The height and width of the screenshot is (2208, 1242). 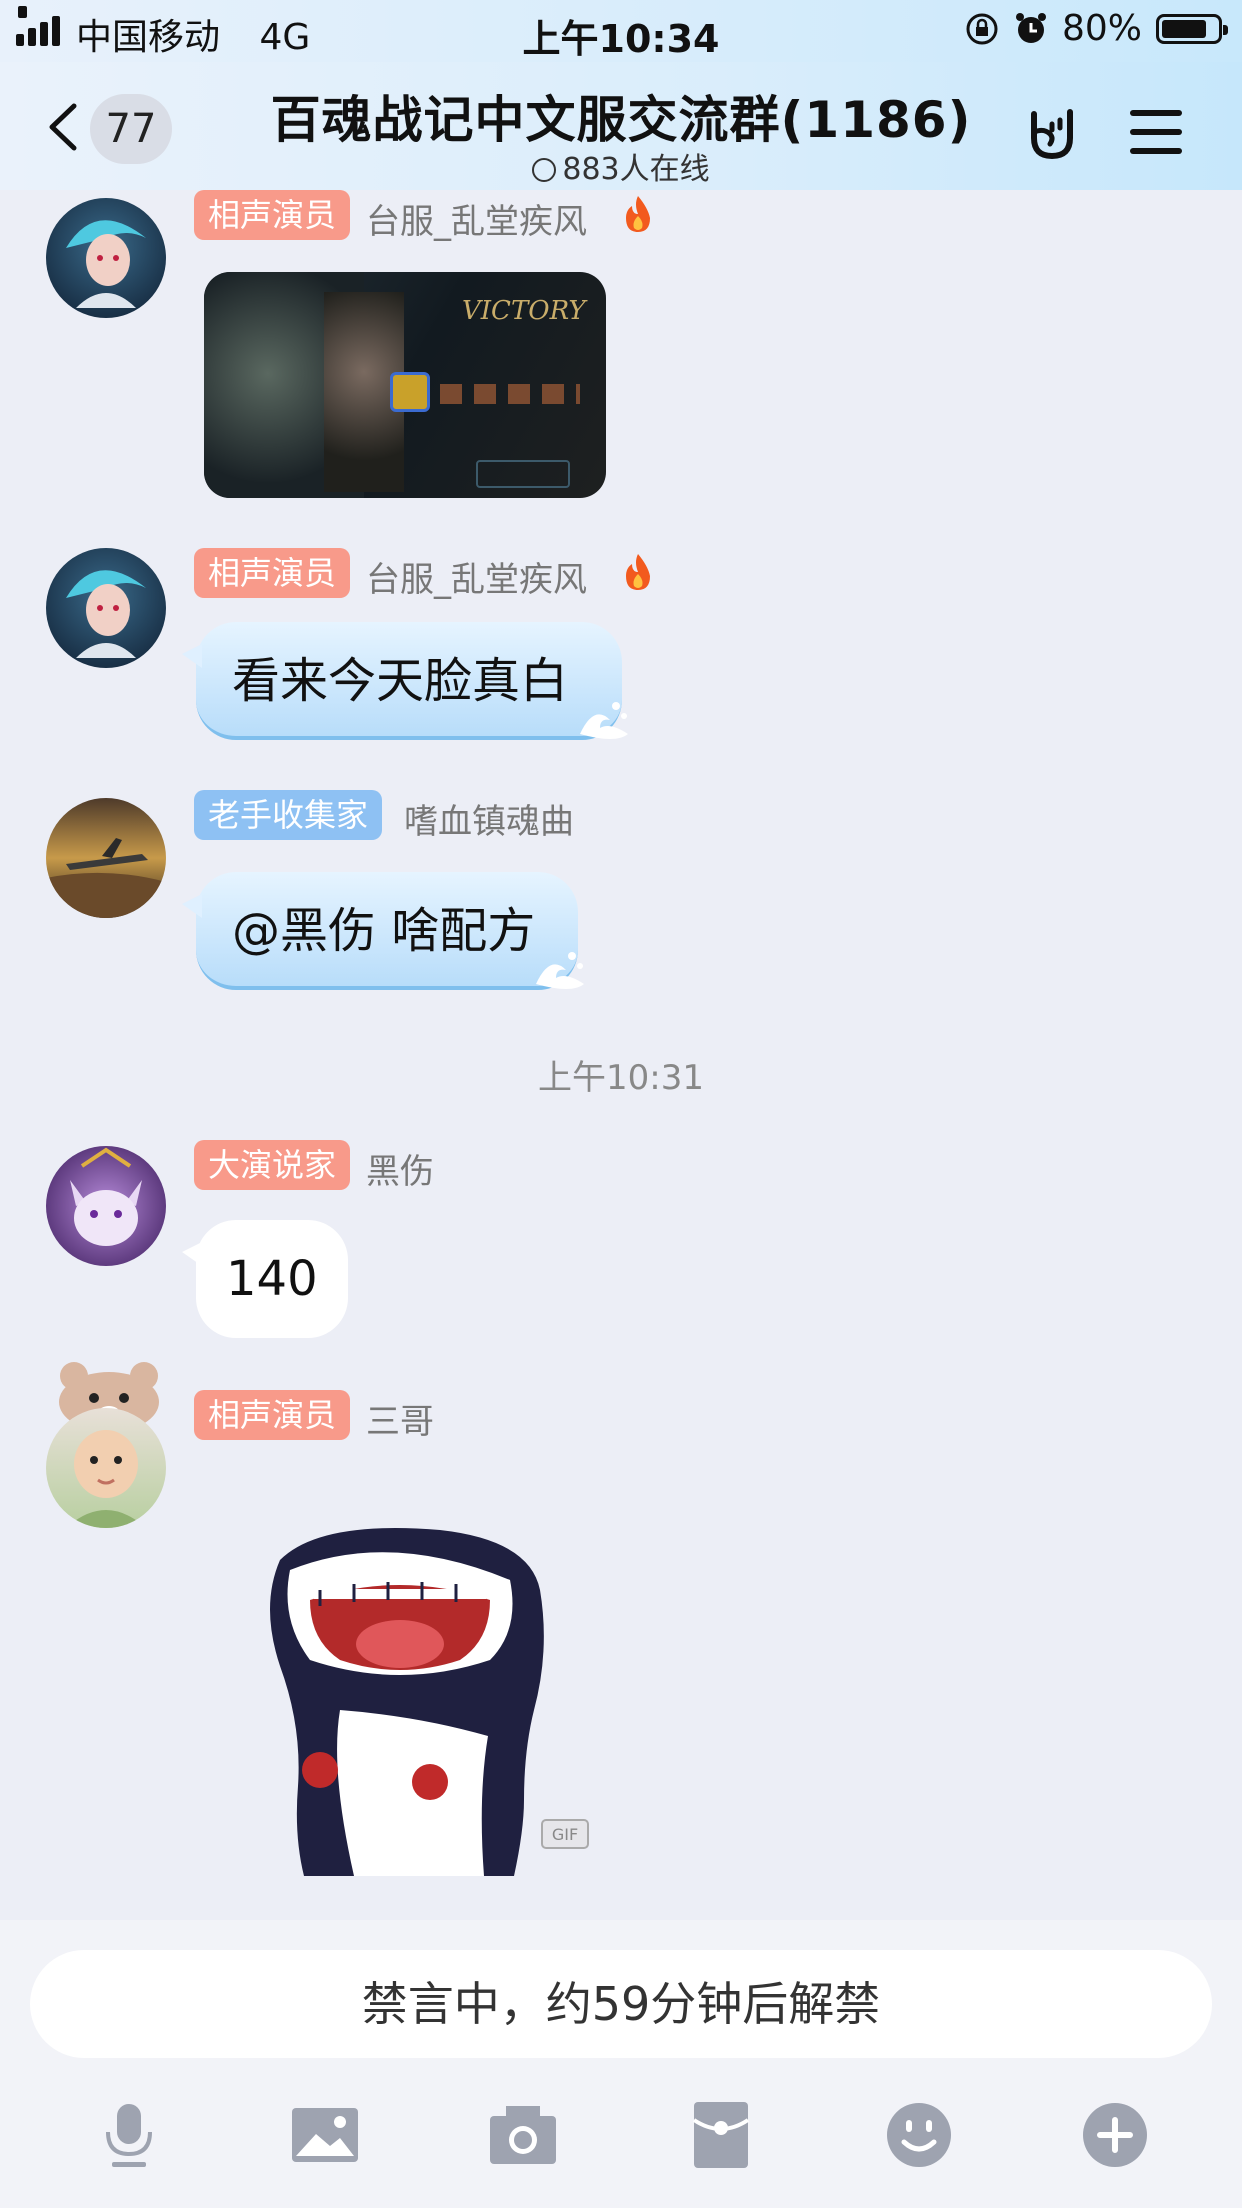 I want to click on sender-name: 三哥, so click(x=400, y=1418).